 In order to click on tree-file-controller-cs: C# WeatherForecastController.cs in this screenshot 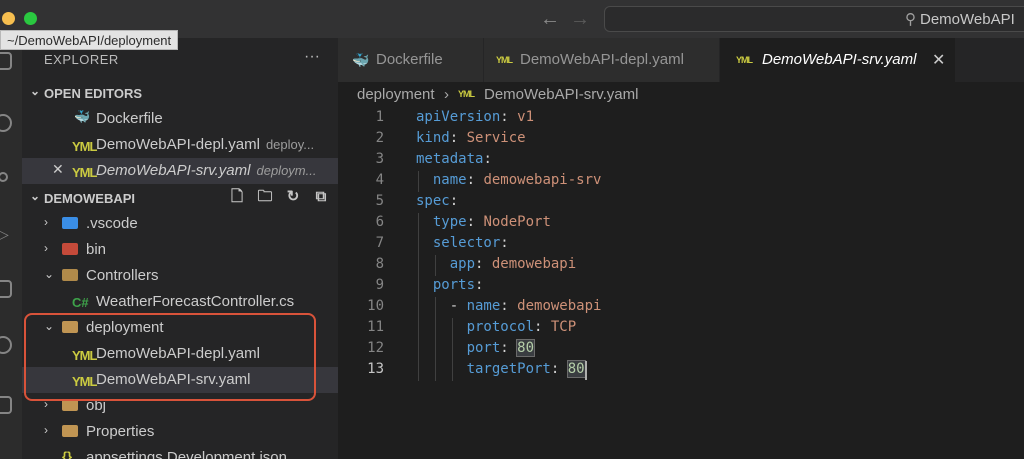, I will do `click(180, 302)`.